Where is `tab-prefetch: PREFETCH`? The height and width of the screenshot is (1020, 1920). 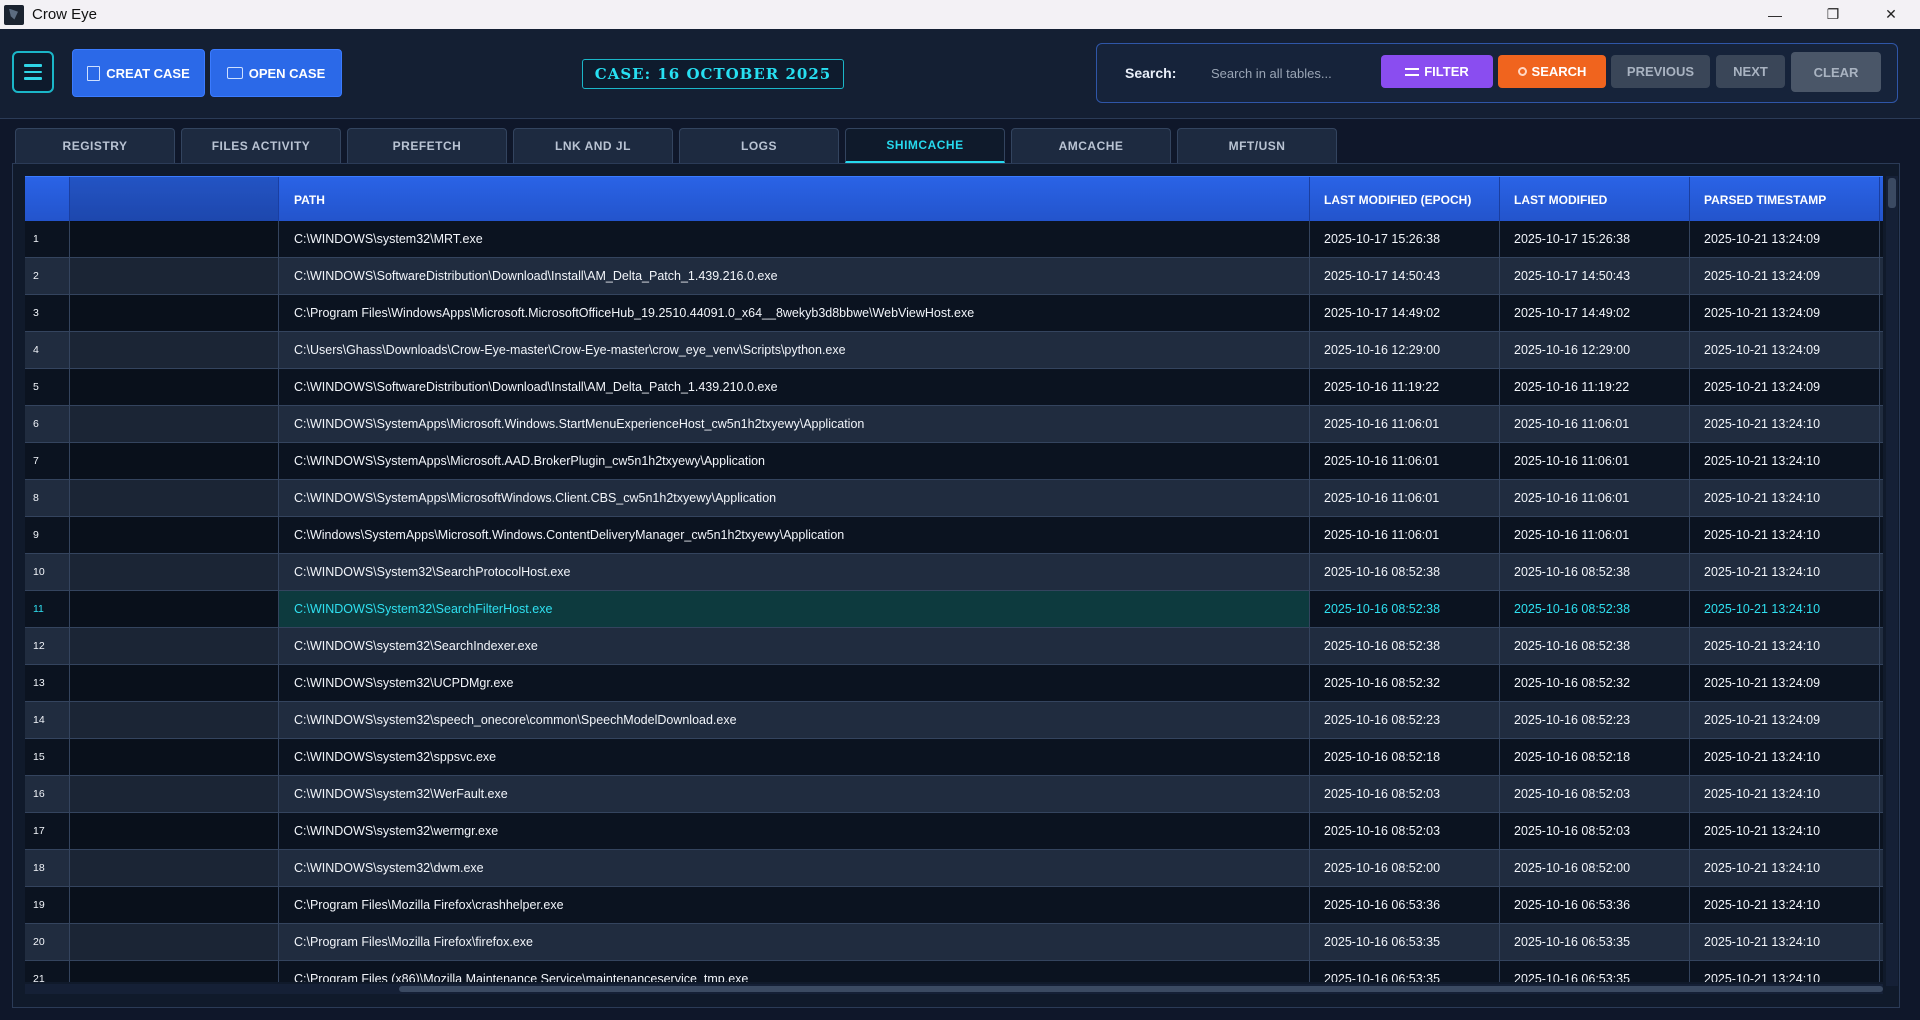
tab-prefetch: PREFETCH is located at coordinates (427, 145).